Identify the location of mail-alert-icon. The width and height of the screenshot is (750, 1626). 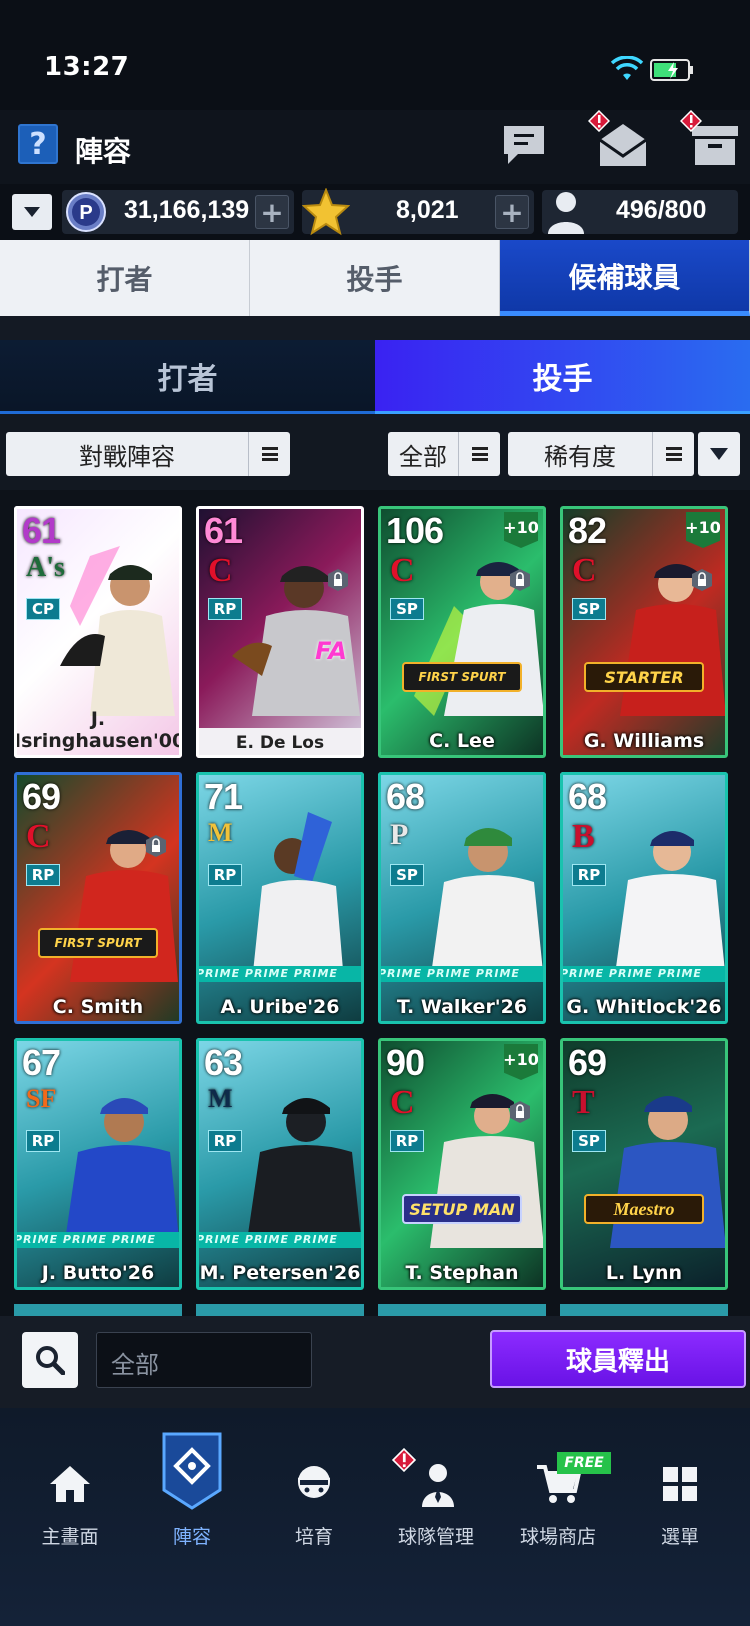
(599, 121).